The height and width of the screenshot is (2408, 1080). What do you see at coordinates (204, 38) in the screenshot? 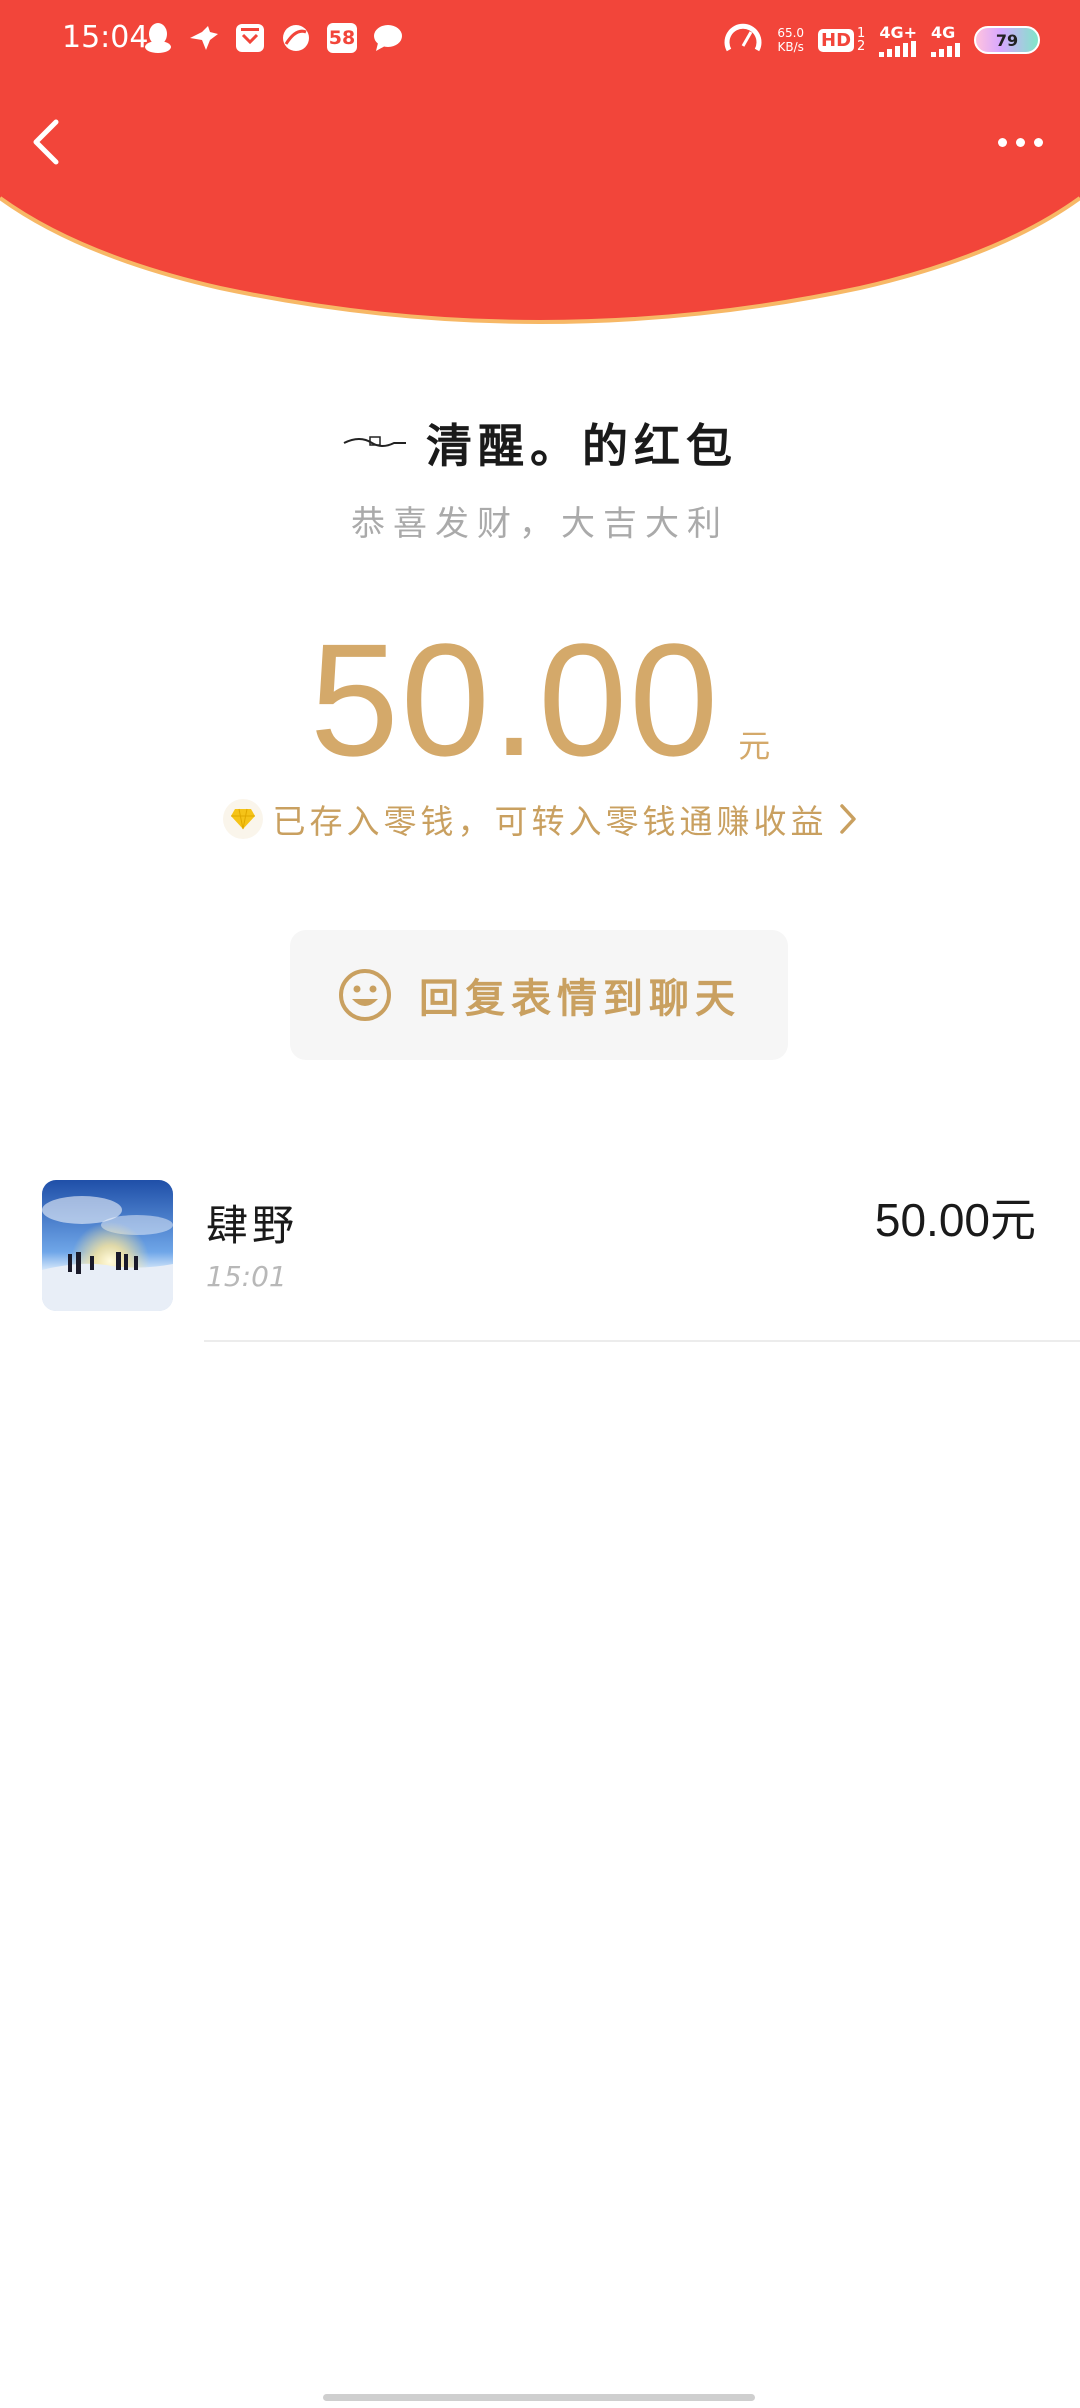
I see `bird-icon` at bounding box center [204, 38].